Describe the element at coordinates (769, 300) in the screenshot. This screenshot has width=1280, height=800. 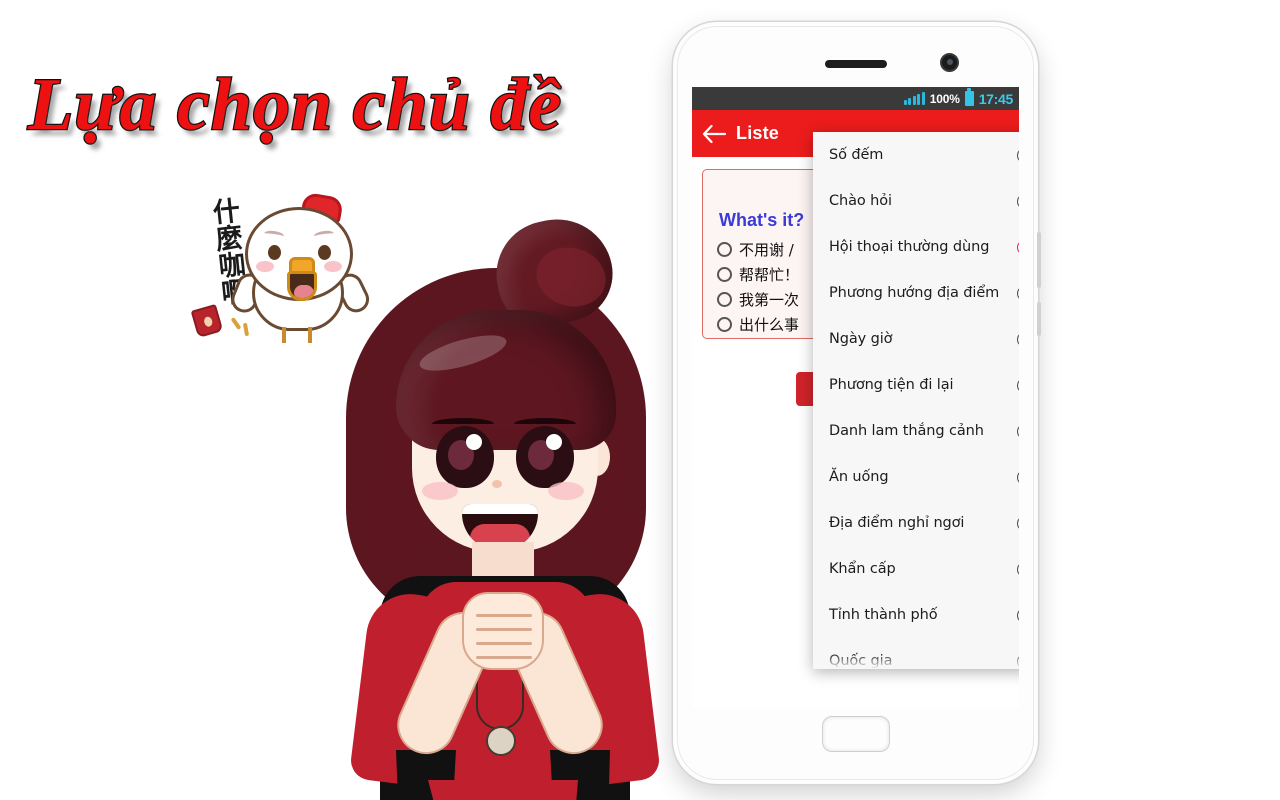
I see `question-option-label: 我第一次` at that location.